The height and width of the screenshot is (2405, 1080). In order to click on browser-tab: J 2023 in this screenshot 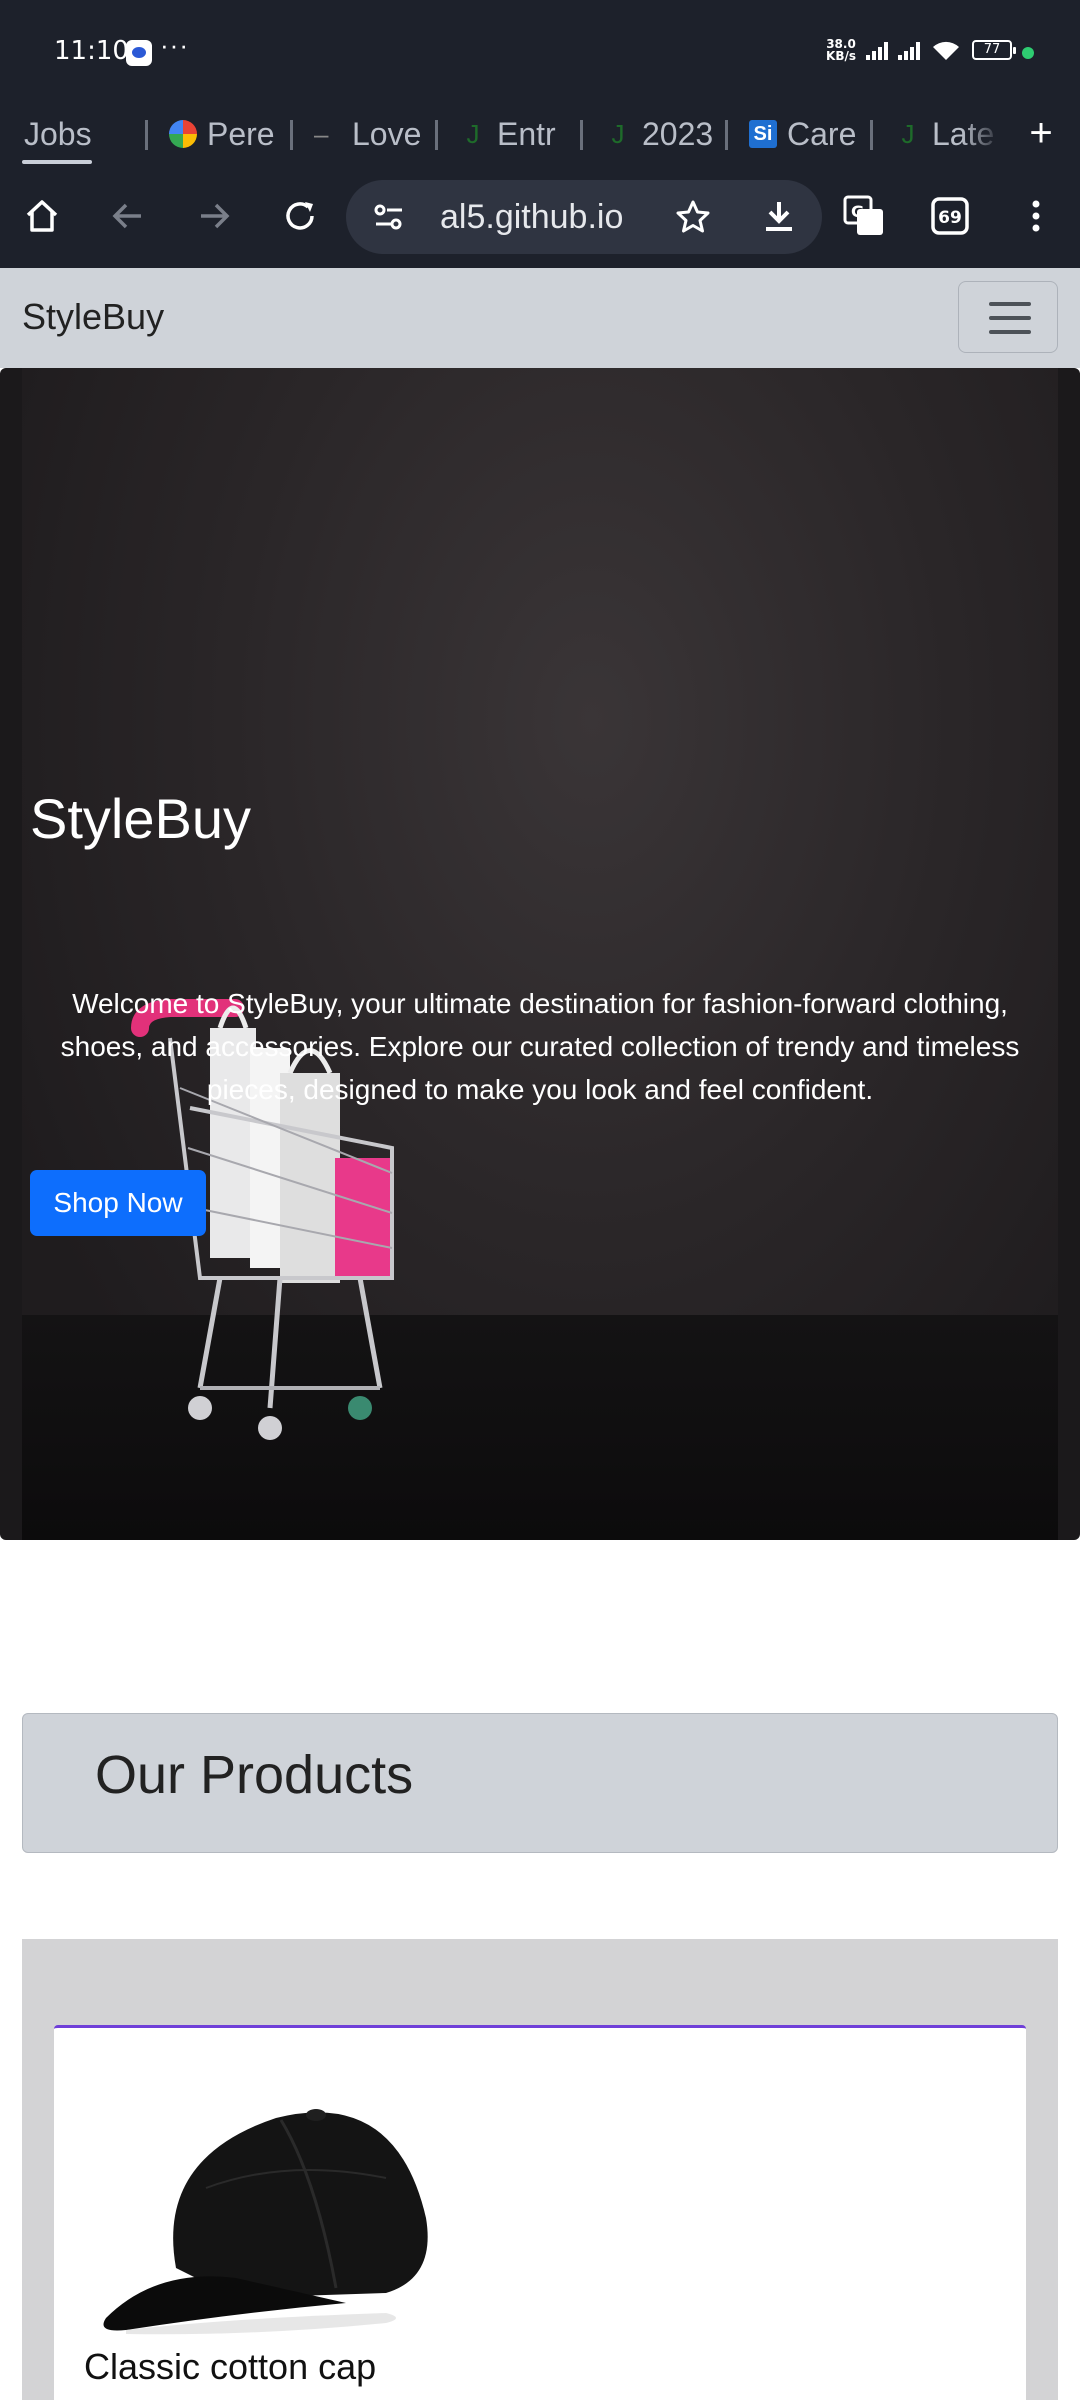, I will do `click(652, 134)`.